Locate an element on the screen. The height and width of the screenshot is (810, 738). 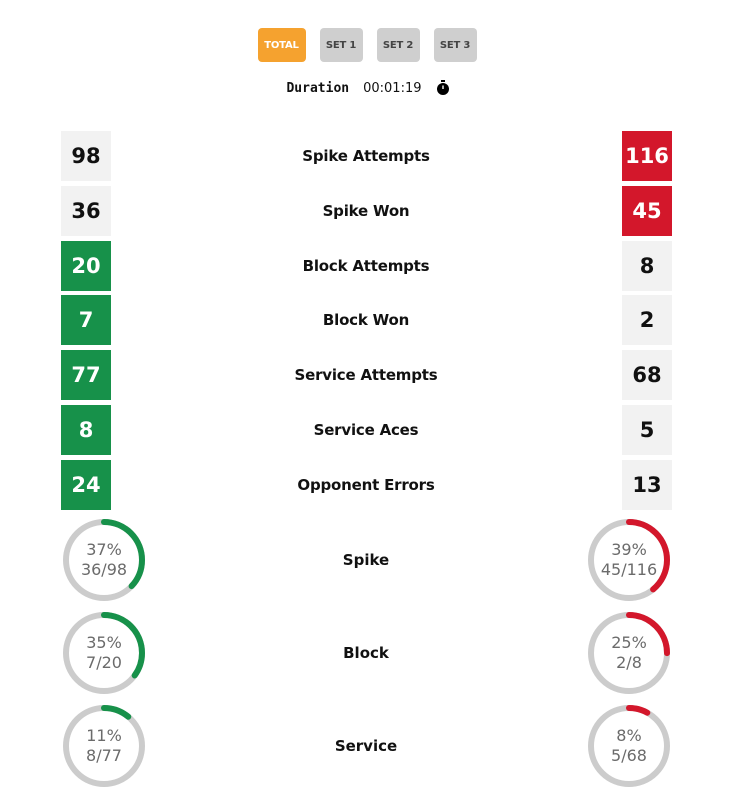
efficiency-row: 35% 7/20 Block 25% 2/8 is located at coordinates (369, 653).